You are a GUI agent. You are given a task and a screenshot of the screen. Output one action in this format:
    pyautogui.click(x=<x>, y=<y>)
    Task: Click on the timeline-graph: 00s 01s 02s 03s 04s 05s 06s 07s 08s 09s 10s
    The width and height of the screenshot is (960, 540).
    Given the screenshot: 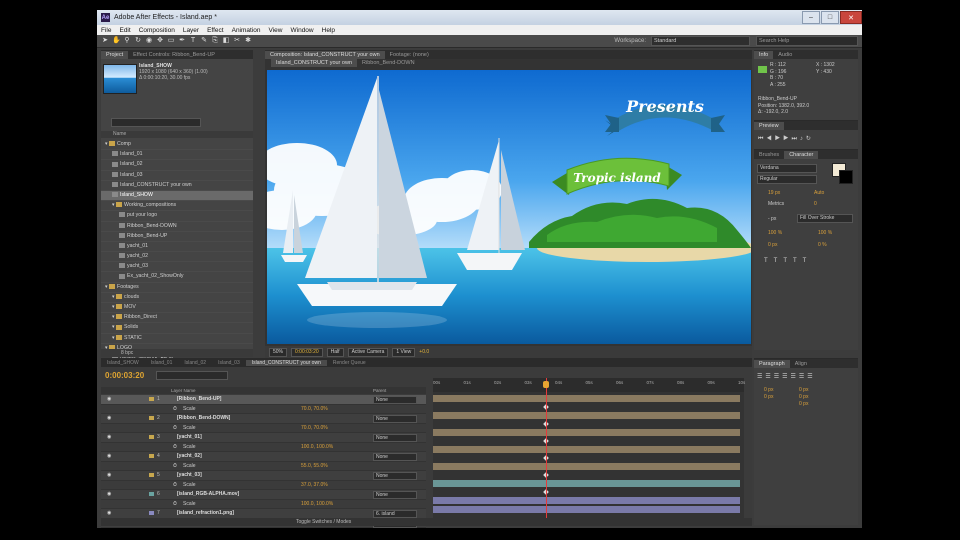 What is the action you would take?
    pyautogui.click(x=589, y=448)
    